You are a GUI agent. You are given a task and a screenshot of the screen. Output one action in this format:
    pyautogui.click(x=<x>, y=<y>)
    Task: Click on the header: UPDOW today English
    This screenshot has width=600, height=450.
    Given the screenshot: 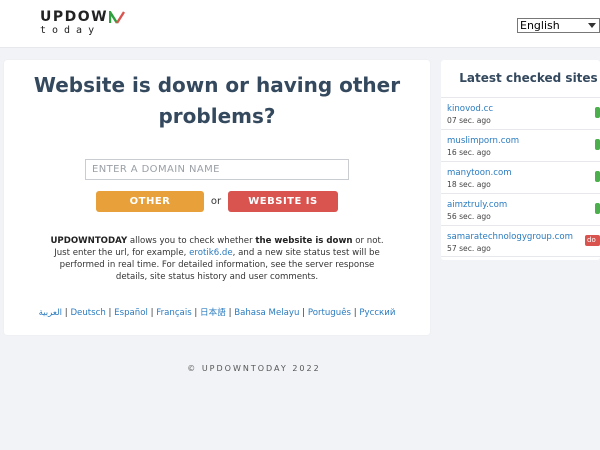 What is the action you would take?
    pyautogui.click(x=300, y=24)
    